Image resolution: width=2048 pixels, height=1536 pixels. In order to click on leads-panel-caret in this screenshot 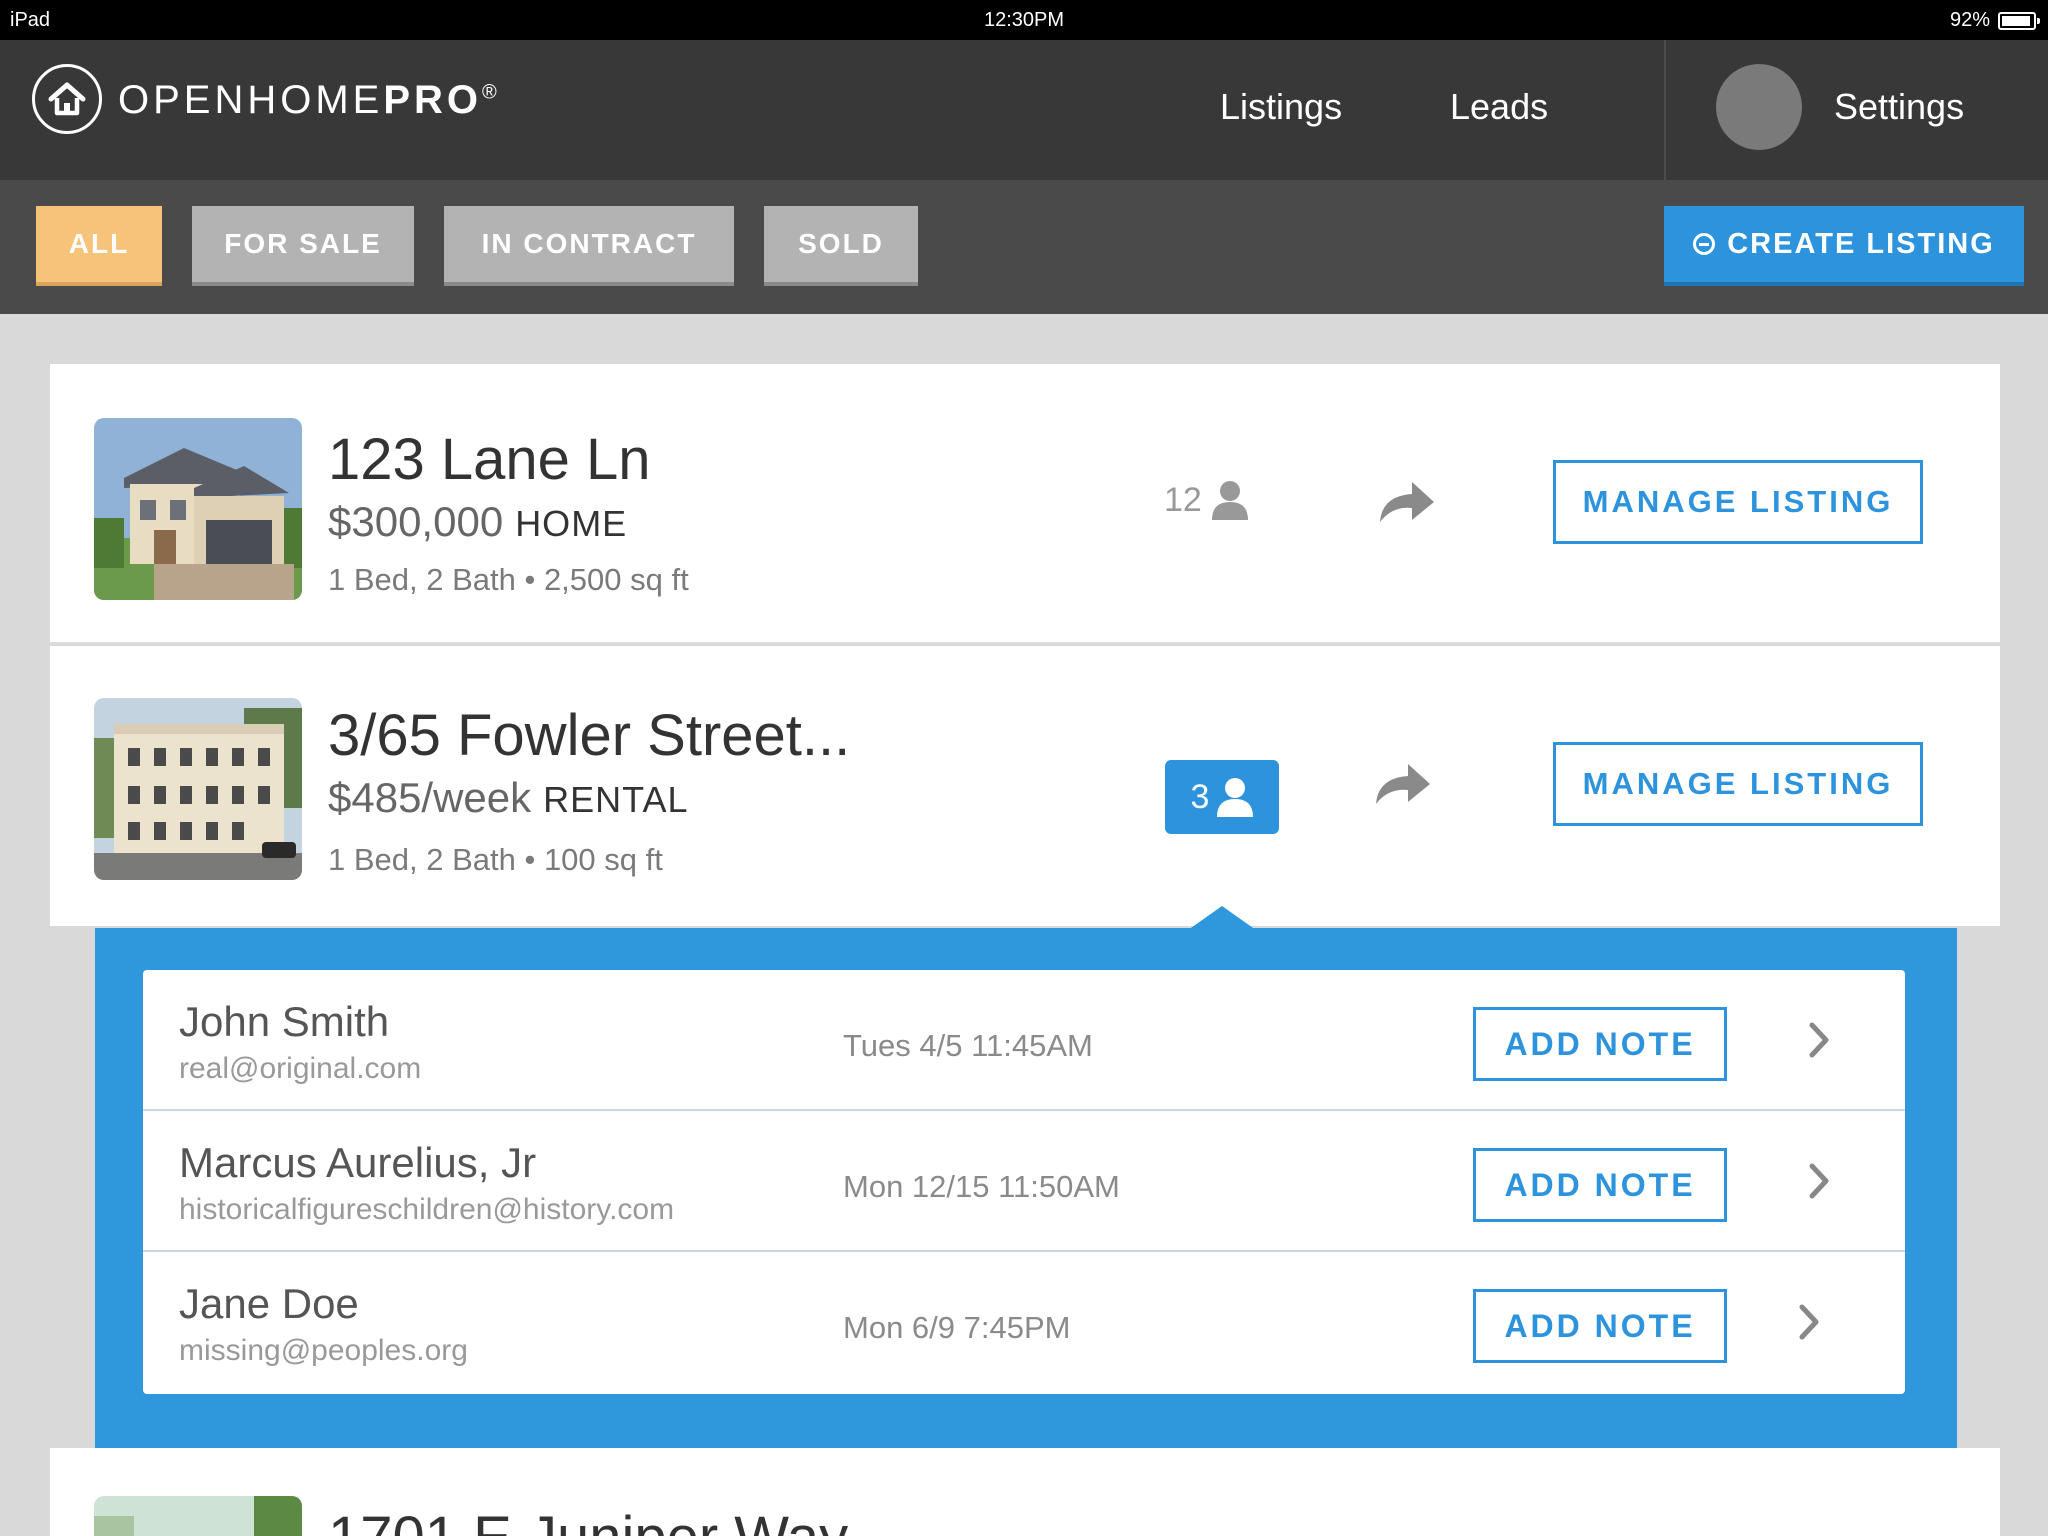, I will do `click(1222, 918)`.